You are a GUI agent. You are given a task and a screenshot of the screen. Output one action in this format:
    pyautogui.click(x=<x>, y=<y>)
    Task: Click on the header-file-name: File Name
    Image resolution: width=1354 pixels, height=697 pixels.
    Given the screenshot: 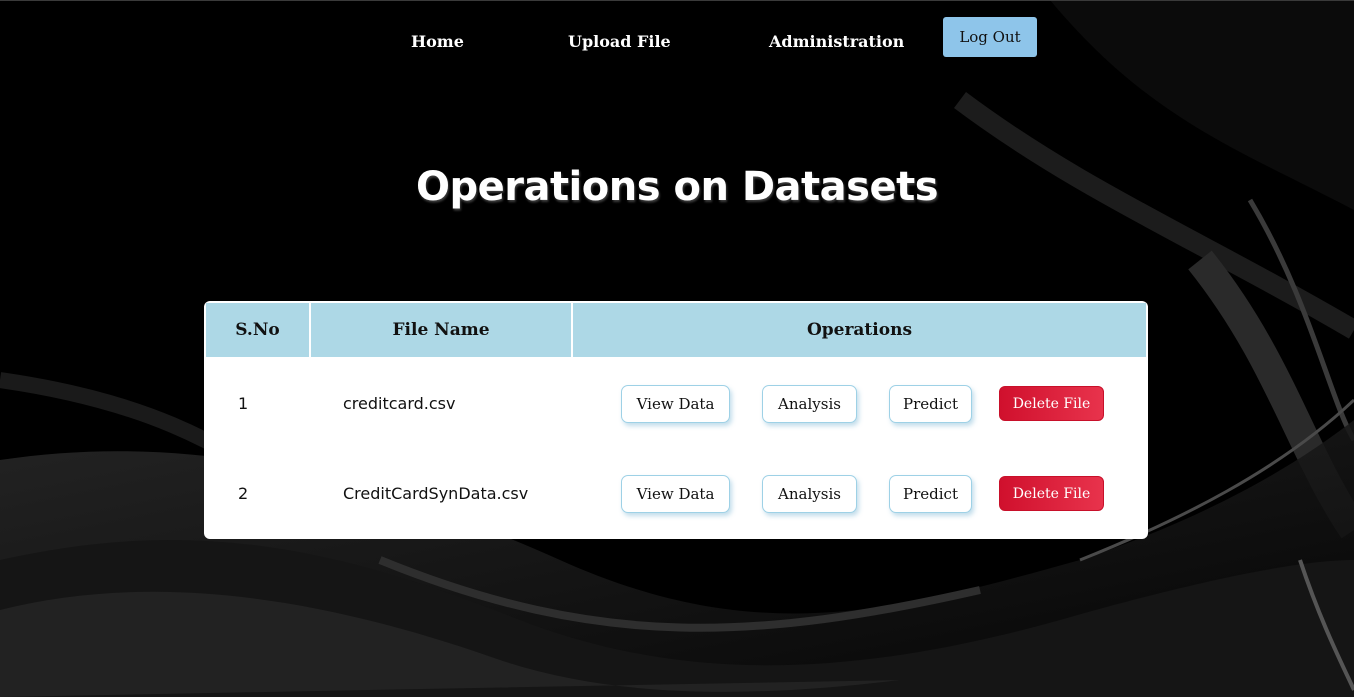 What is the action you would take?
    pyautogui.click(x=442, y=330)
    